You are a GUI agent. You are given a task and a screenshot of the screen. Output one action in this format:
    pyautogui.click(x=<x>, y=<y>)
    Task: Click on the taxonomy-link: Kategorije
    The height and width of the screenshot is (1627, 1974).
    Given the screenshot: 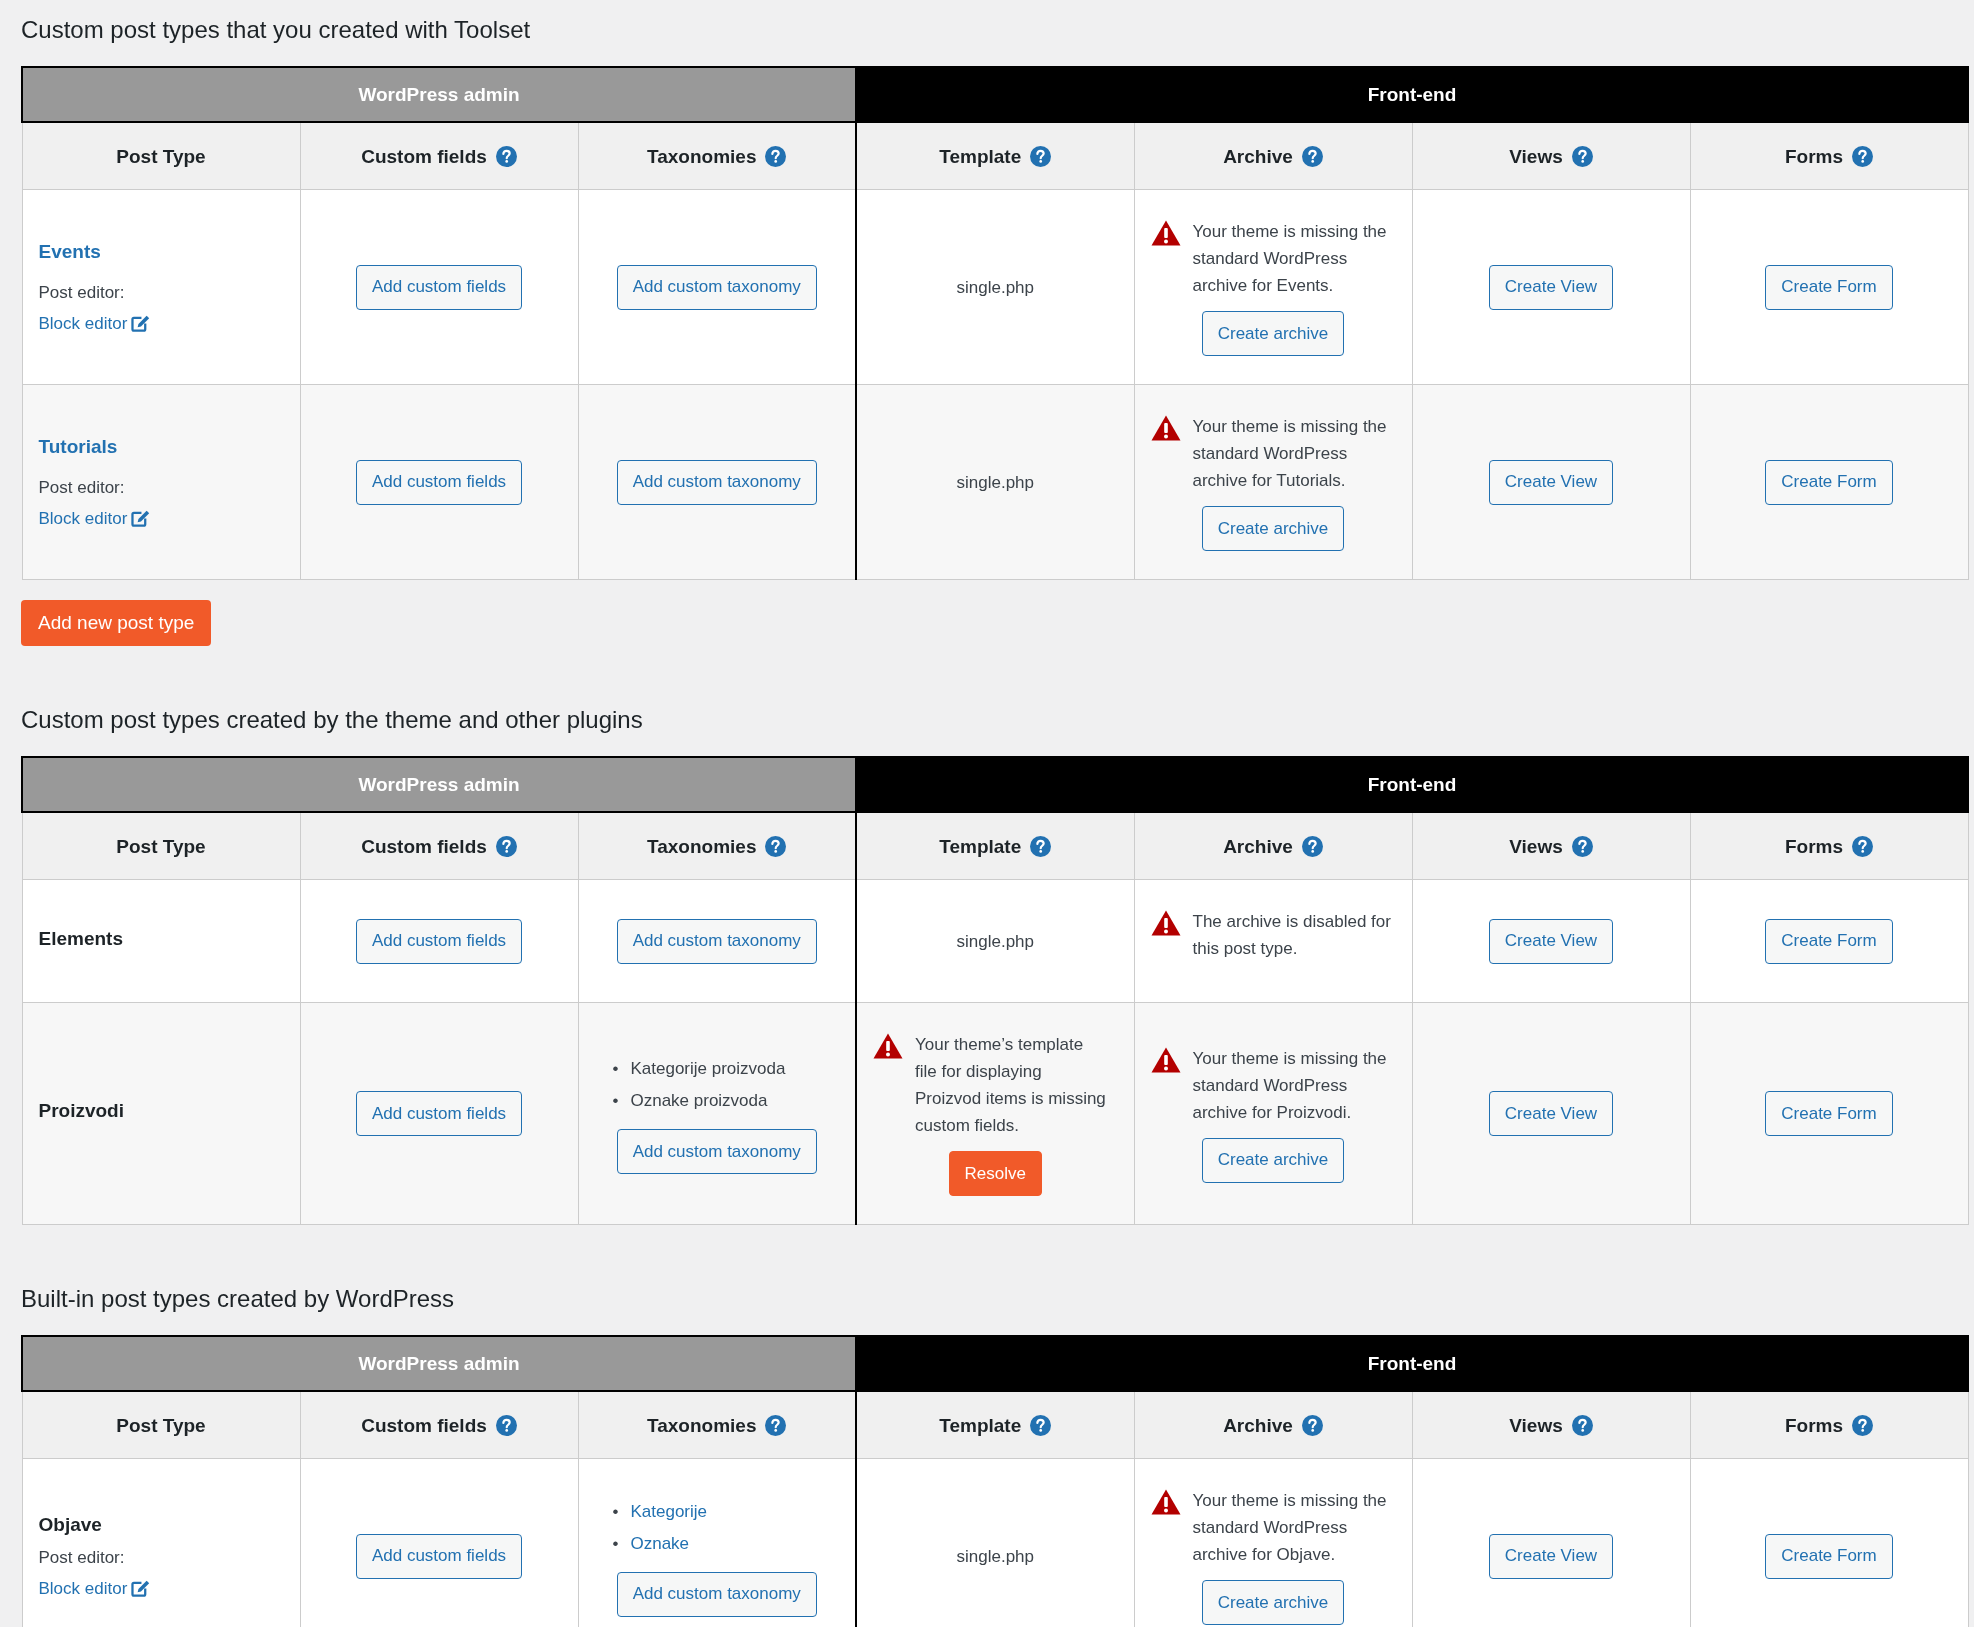 What is the action you would take?
    pyautogui.click(x=668, y=1511)
    